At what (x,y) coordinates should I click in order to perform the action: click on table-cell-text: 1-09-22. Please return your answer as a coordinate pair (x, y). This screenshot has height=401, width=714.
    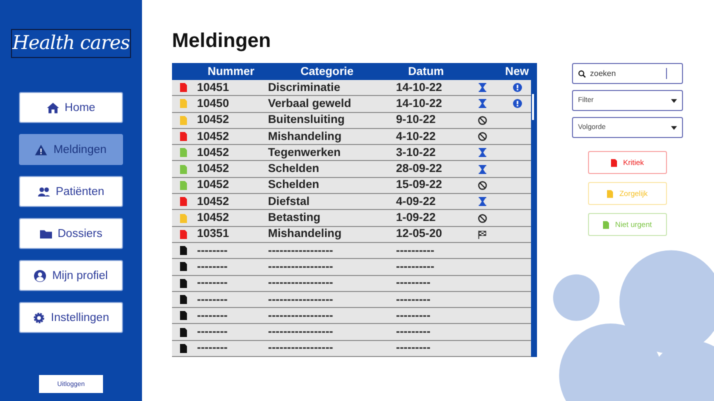
    Looking at the image, I should click on (416, 218).